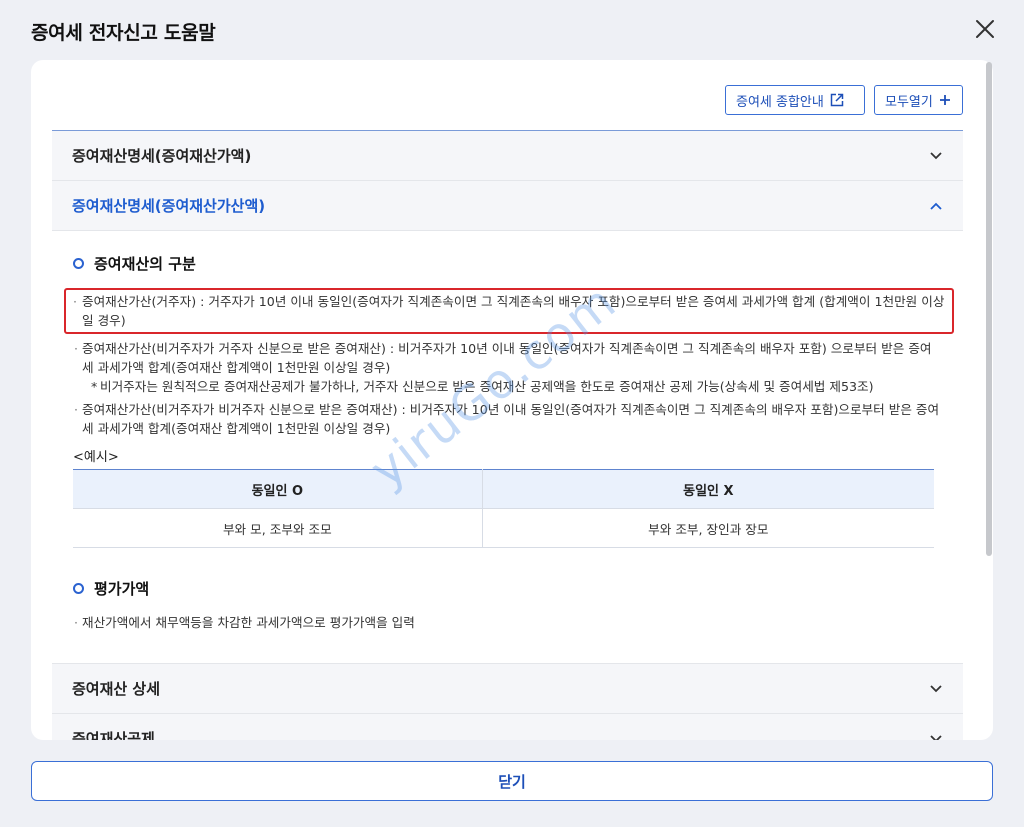  Describe the element at coordinates (507, 156) in the screenshot. I see `accordion-header-gift-property-value: 증여재산명세(증여재산가액)` at that location.